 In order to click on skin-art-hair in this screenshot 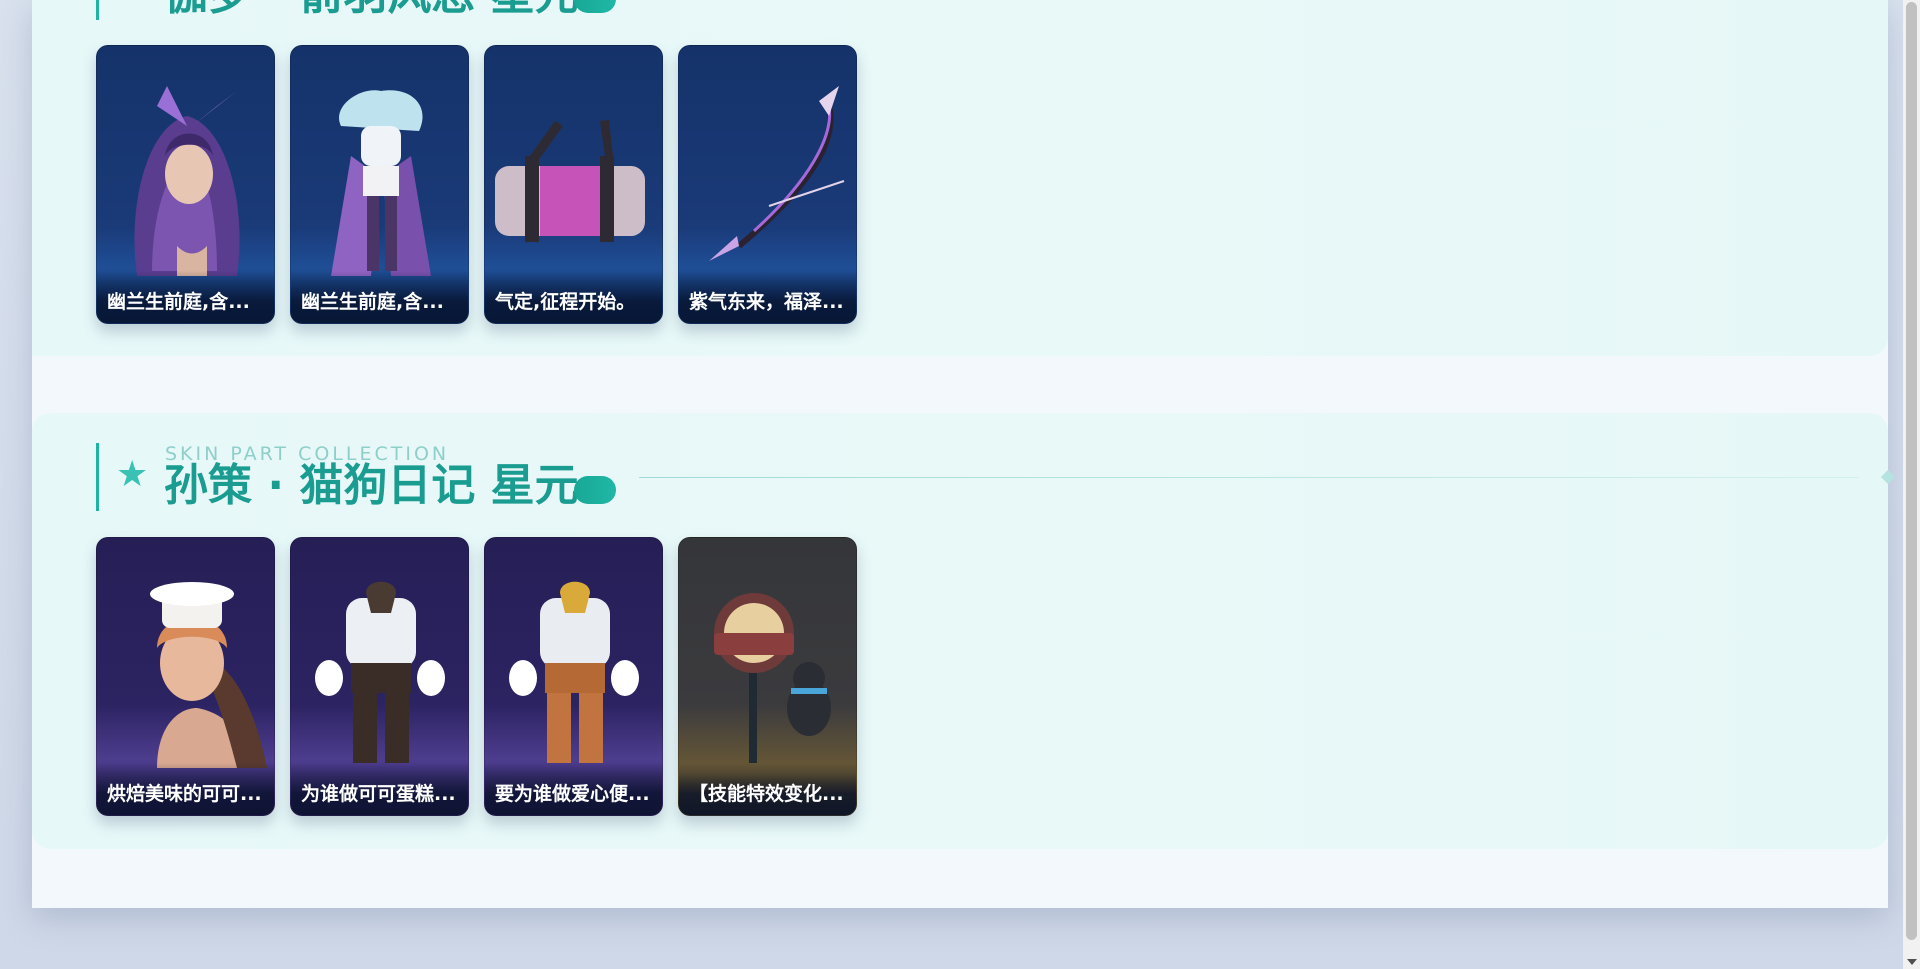, I will do `click(187, 181)`.